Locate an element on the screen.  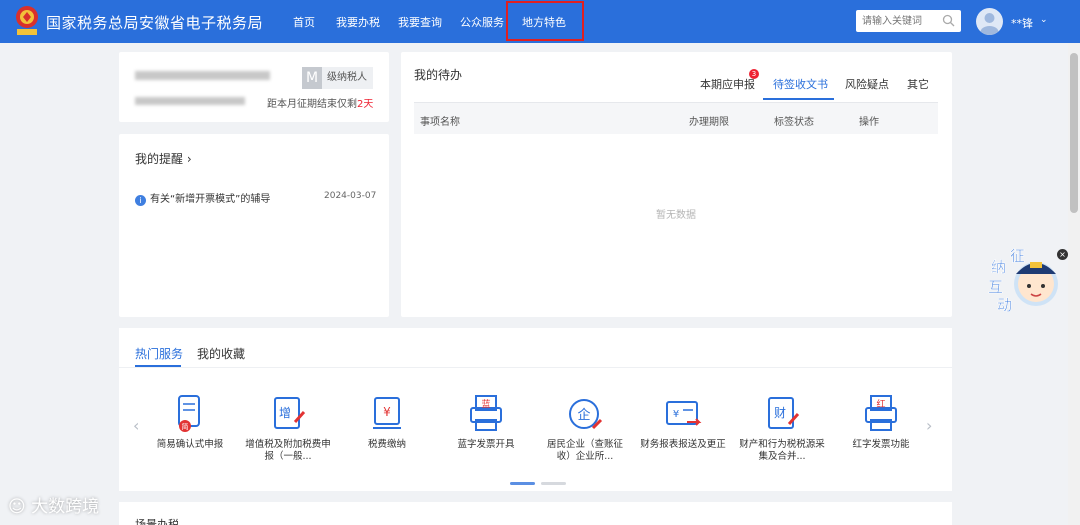
tab-pending-documents: 待签收文书 is located at coordinates (800, 84).